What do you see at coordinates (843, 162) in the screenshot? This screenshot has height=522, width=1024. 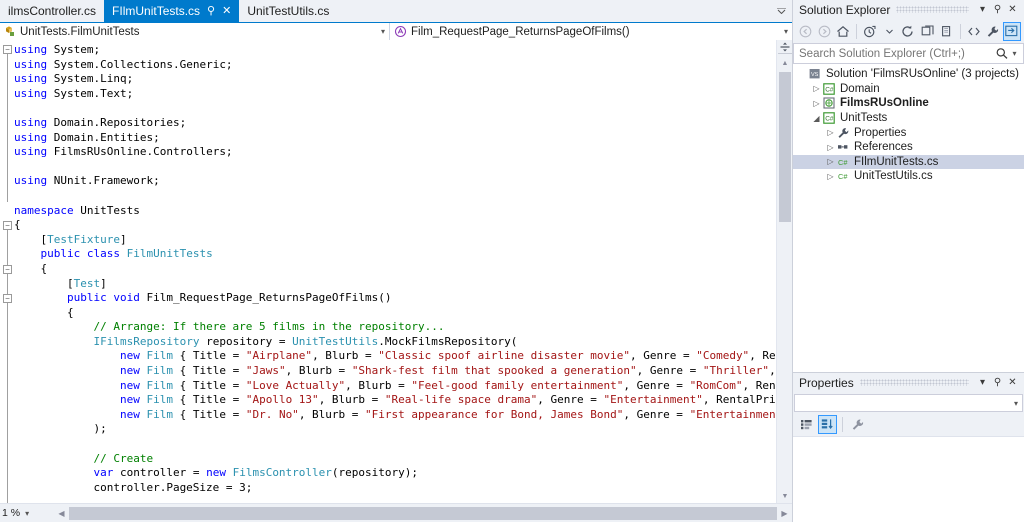 I see `csharp-file-icon: C#` at bounding box center [843, 162].